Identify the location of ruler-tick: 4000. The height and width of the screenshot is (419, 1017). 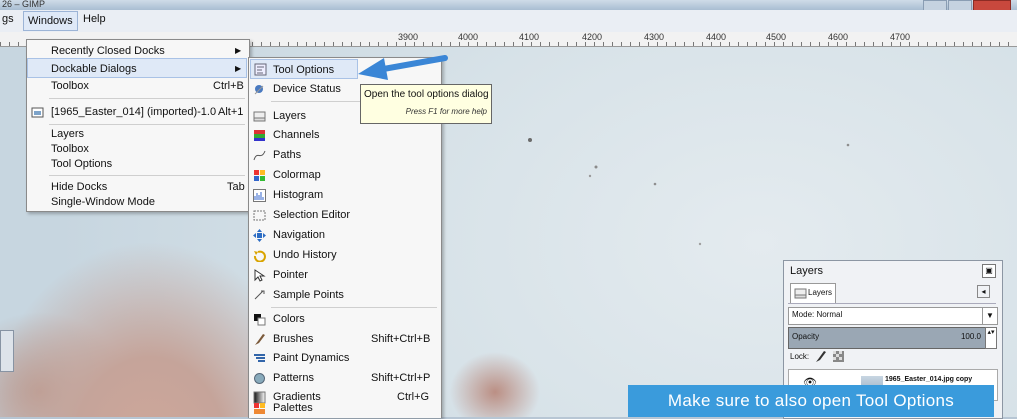
(468, 37).